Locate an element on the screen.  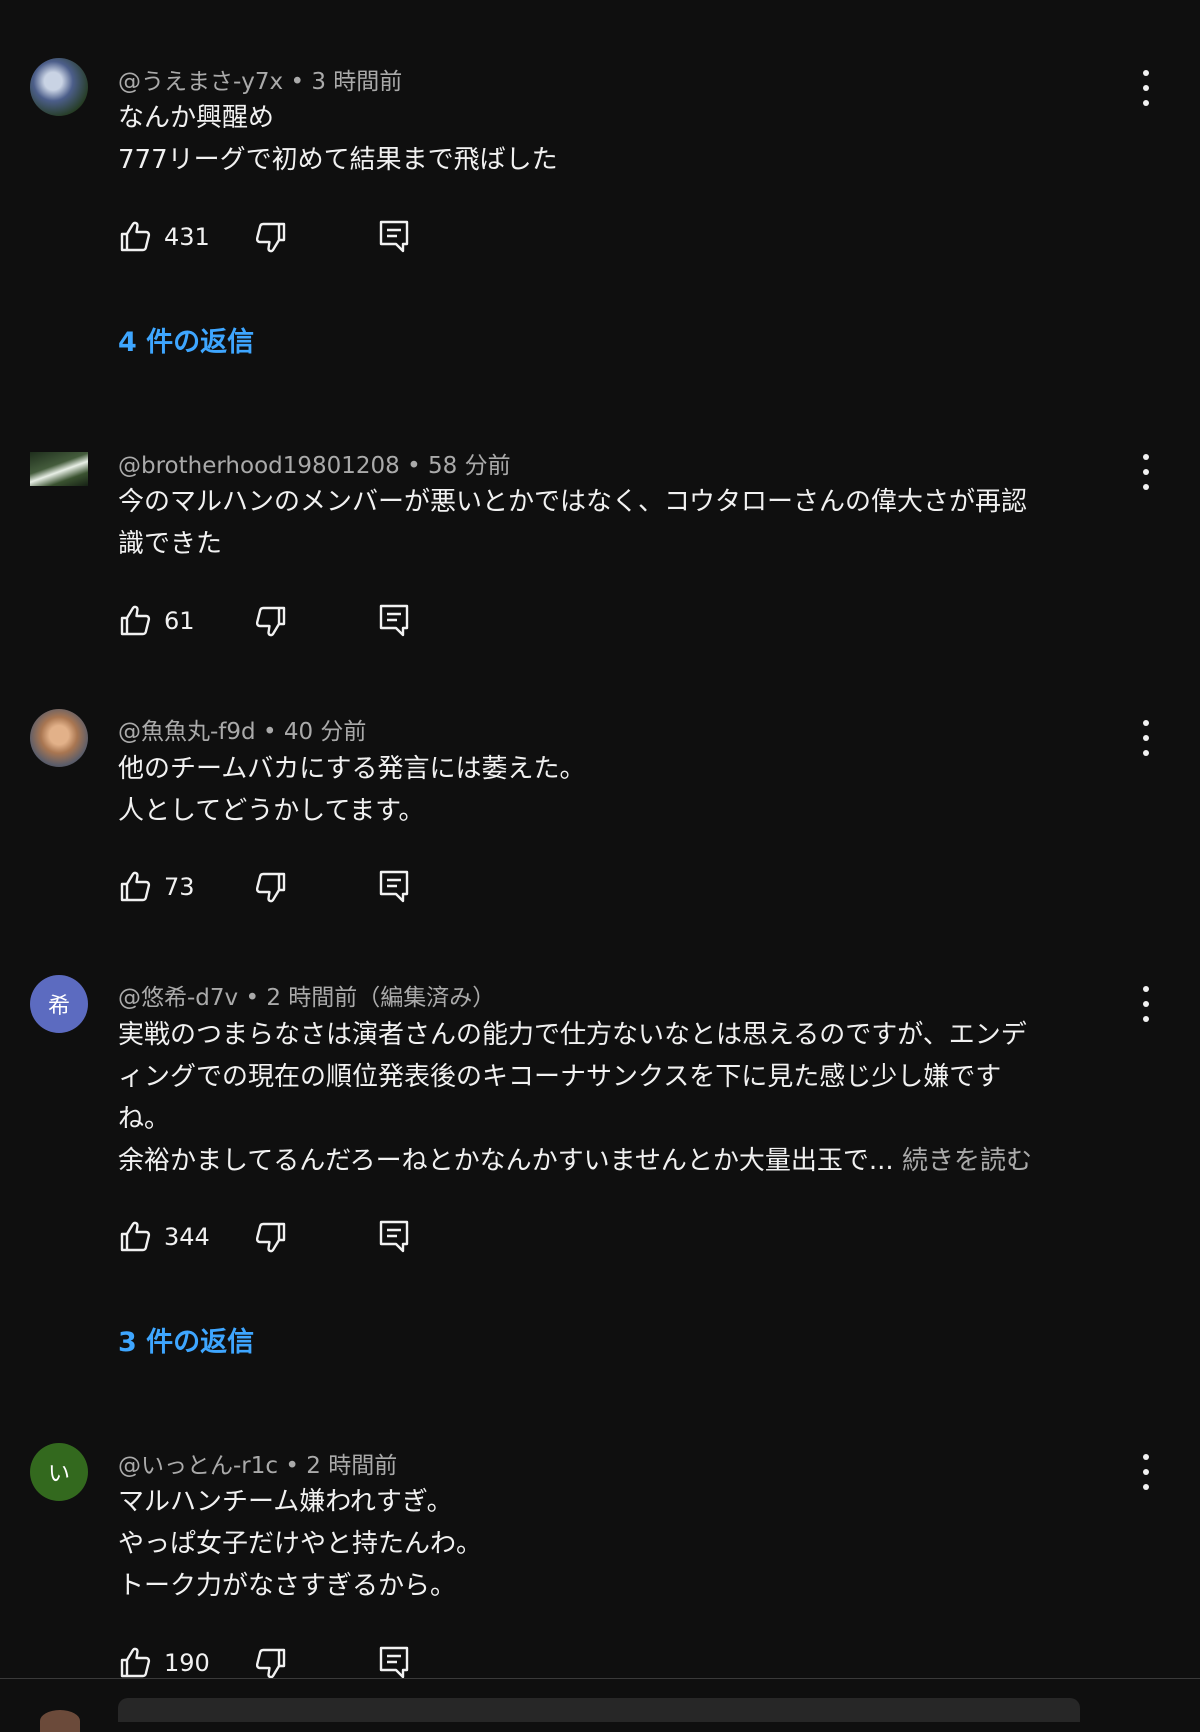
like-count: 190 is located at coordinates (187, 1663).